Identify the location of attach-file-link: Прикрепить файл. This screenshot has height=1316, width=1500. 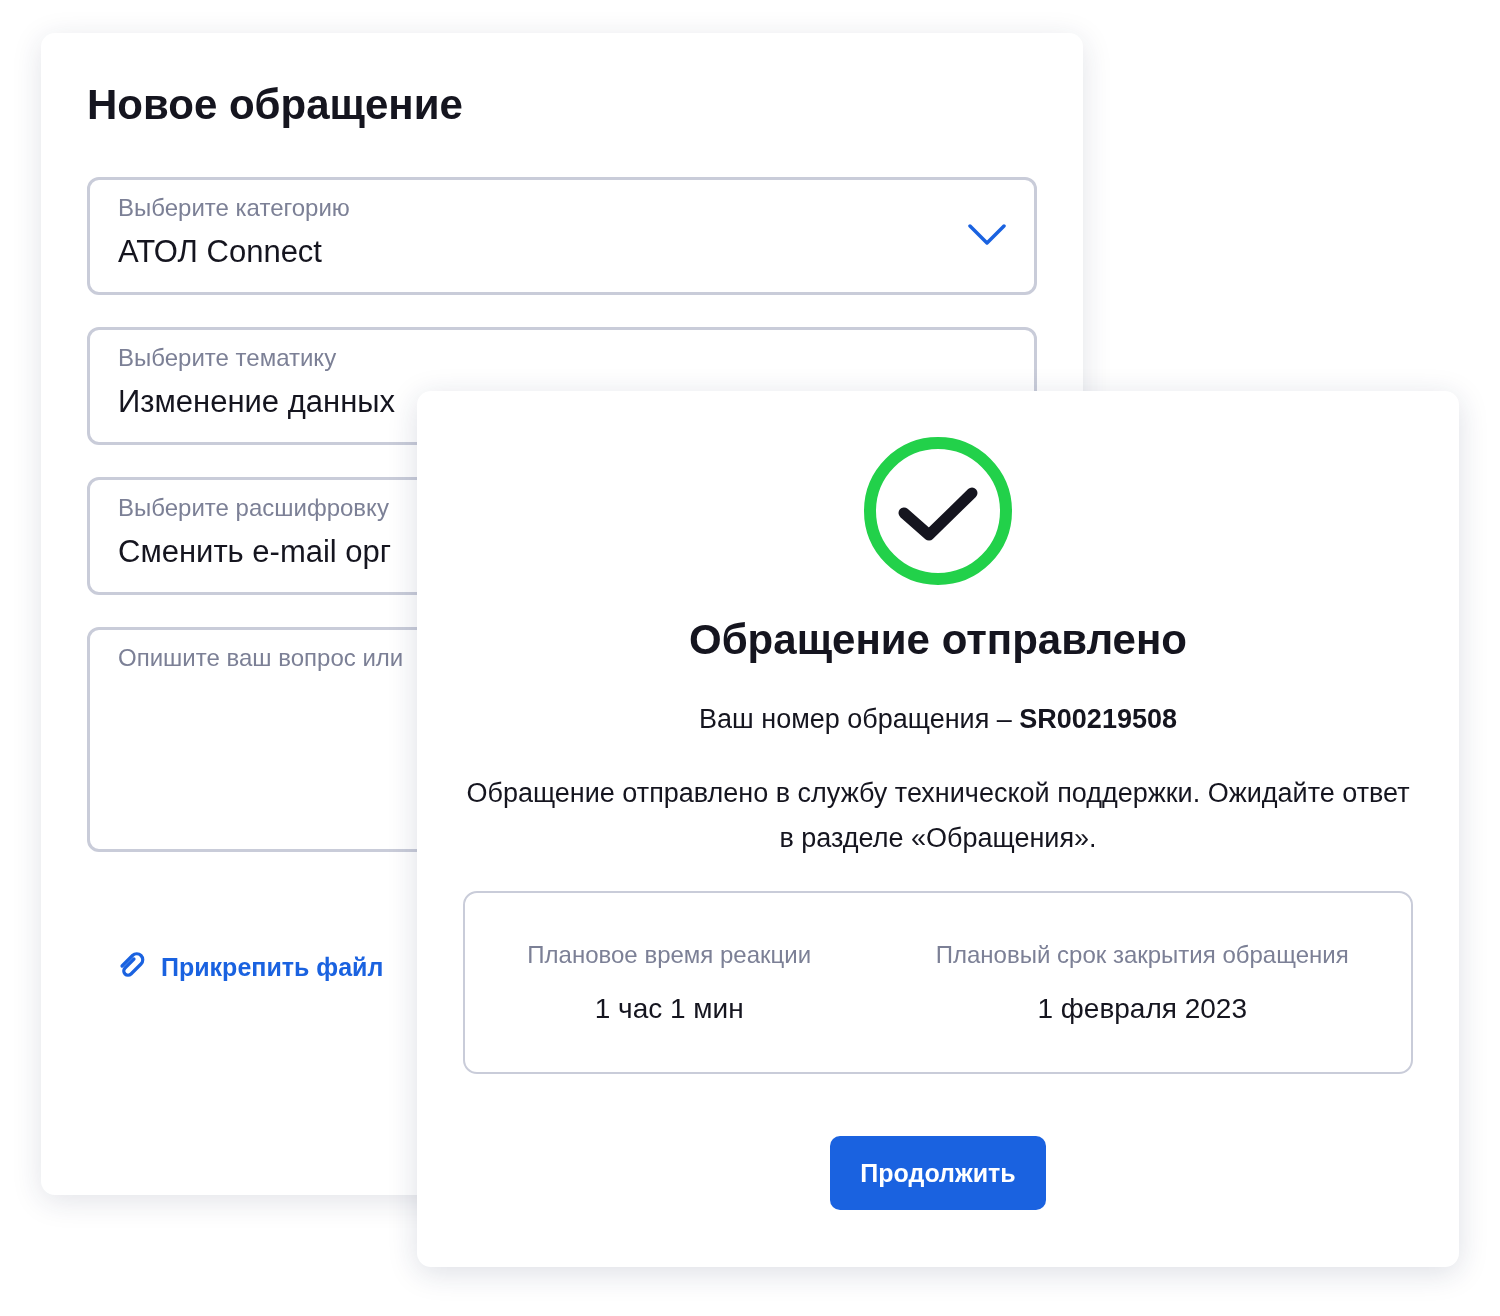
(250, 967).